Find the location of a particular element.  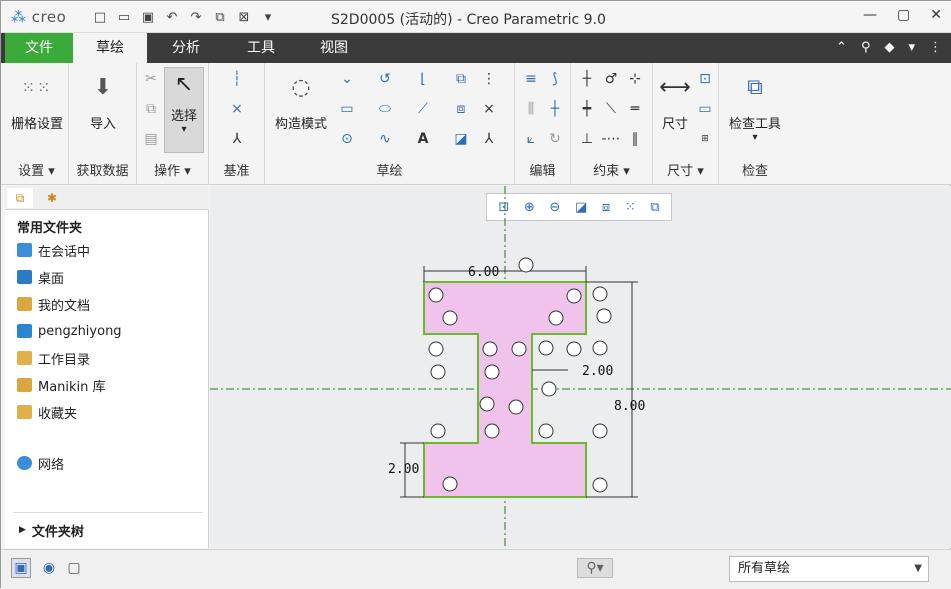

dimension-button: ⟷ 尺寸 is located at coordinates (675, 102).